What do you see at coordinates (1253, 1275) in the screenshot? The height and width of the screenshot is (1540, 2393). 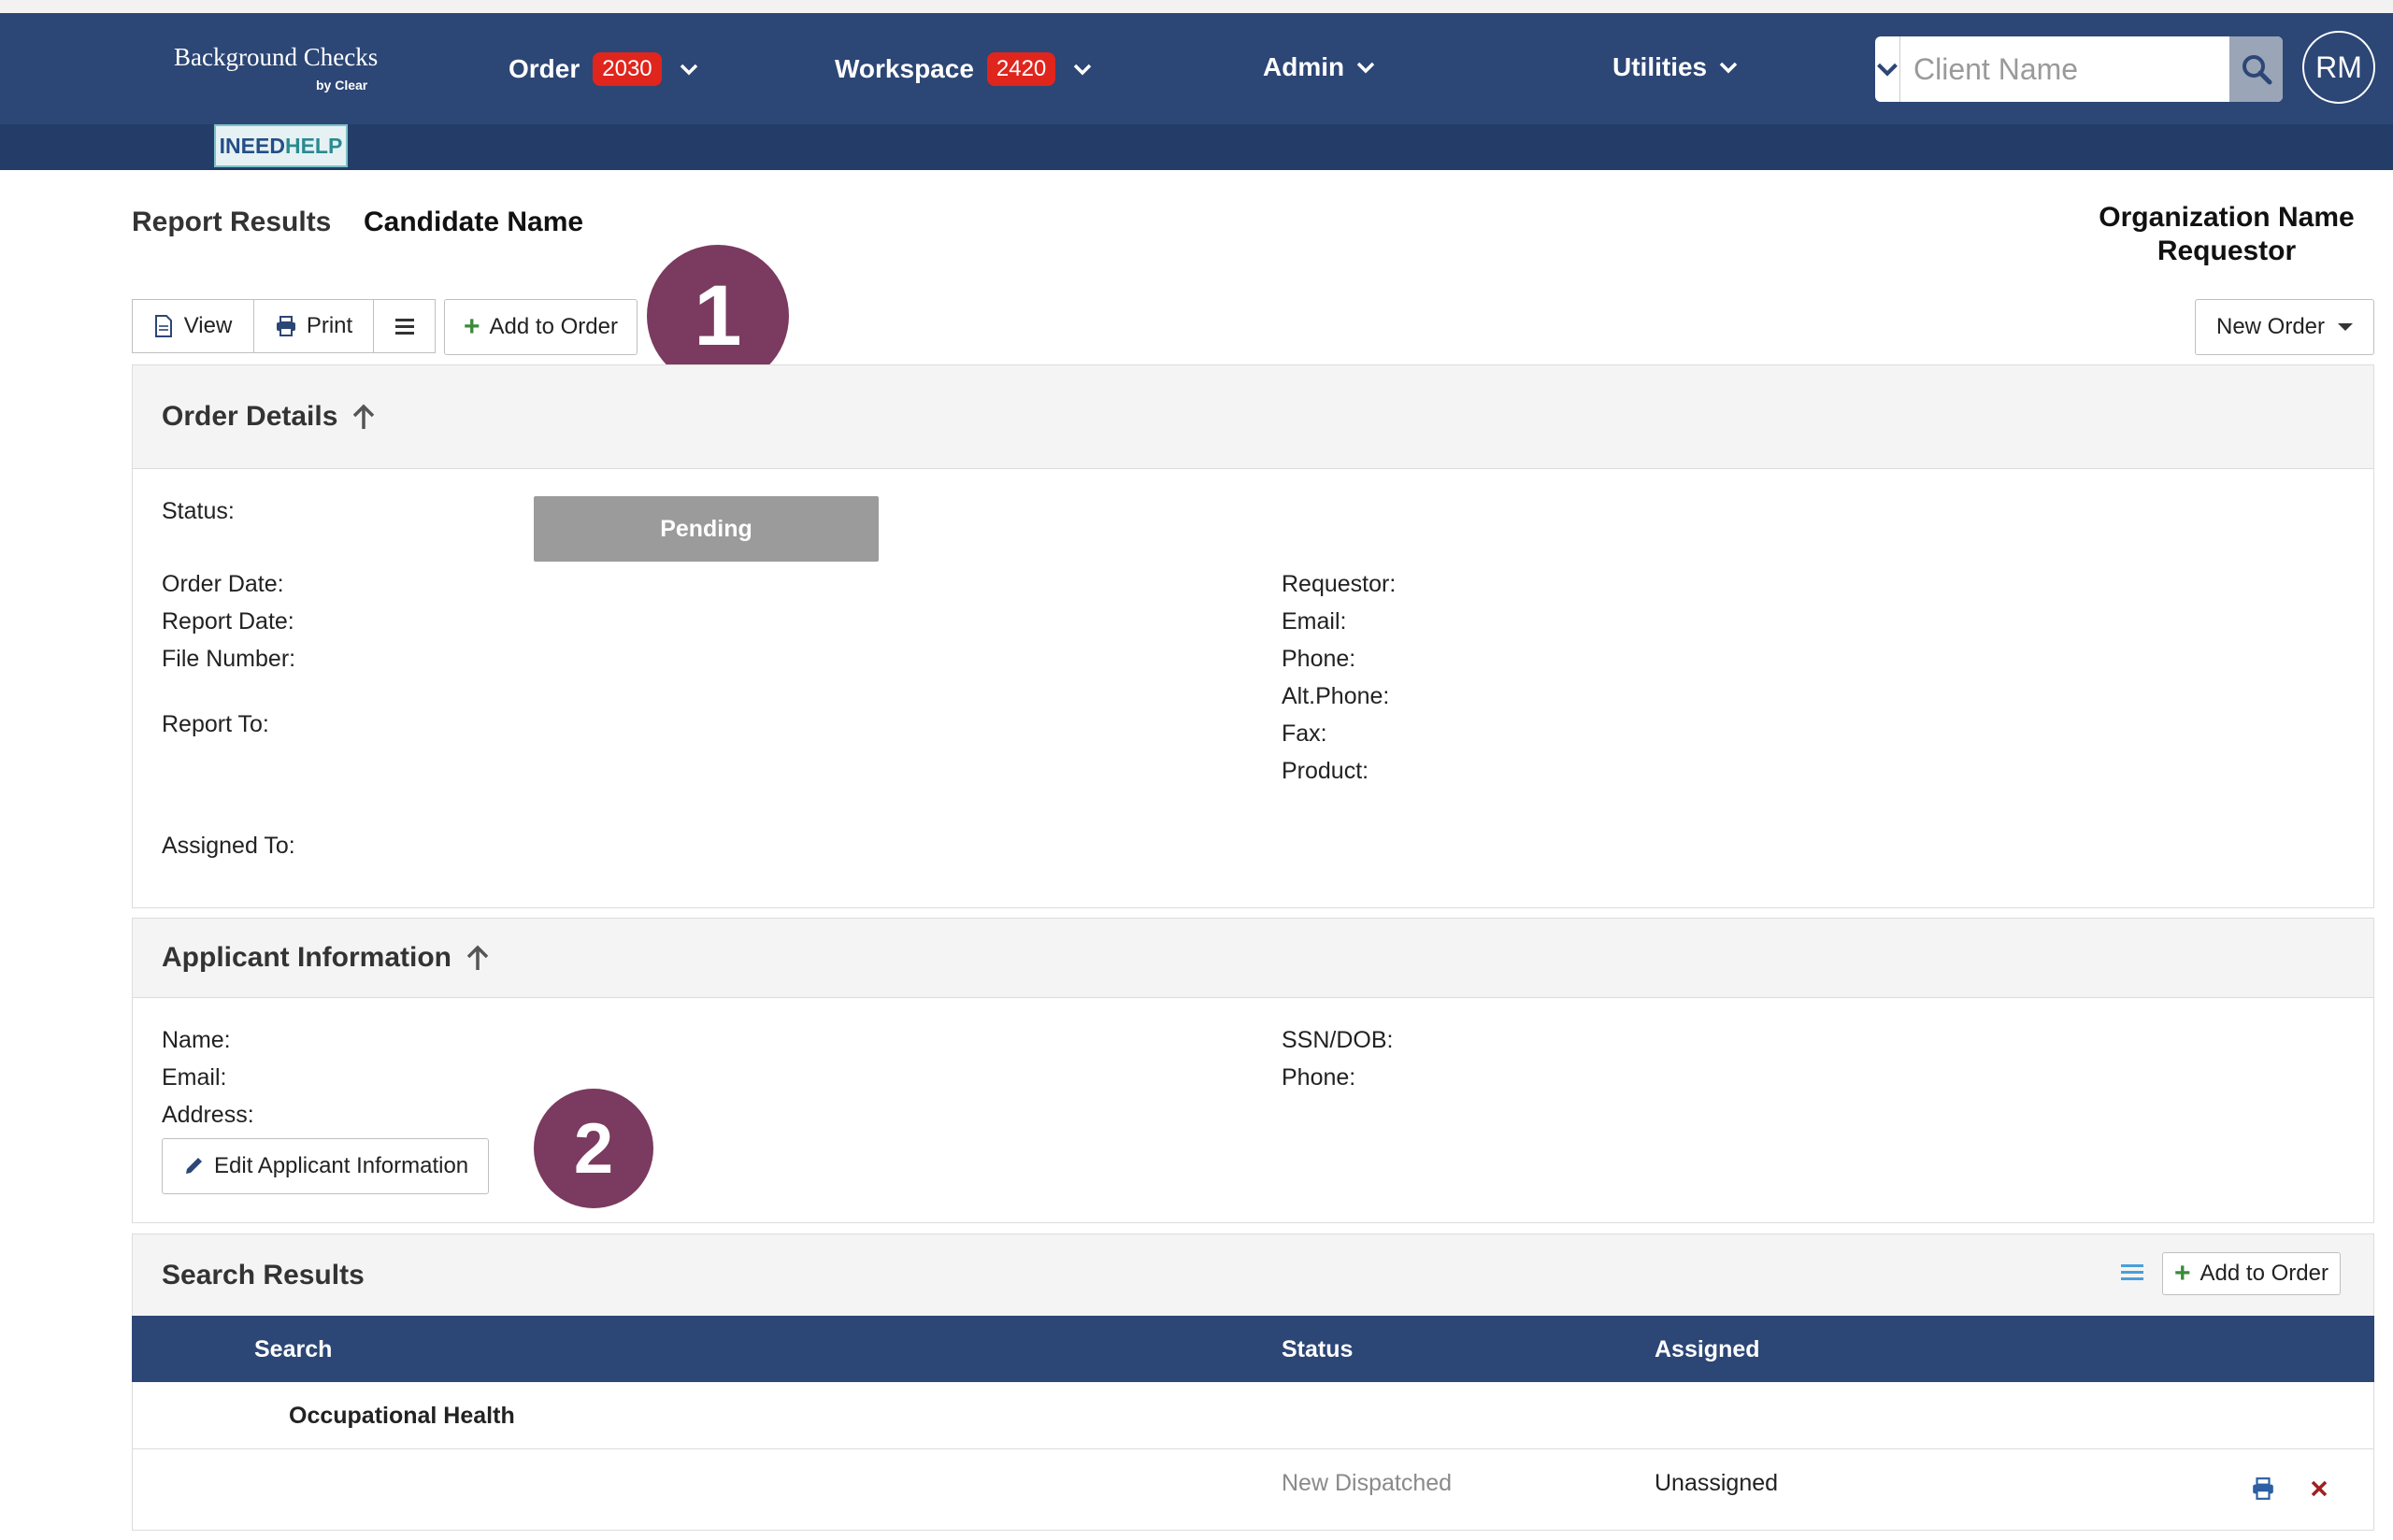 I see `search-results-header: Search Results` at bounding box center [1253, 1275].